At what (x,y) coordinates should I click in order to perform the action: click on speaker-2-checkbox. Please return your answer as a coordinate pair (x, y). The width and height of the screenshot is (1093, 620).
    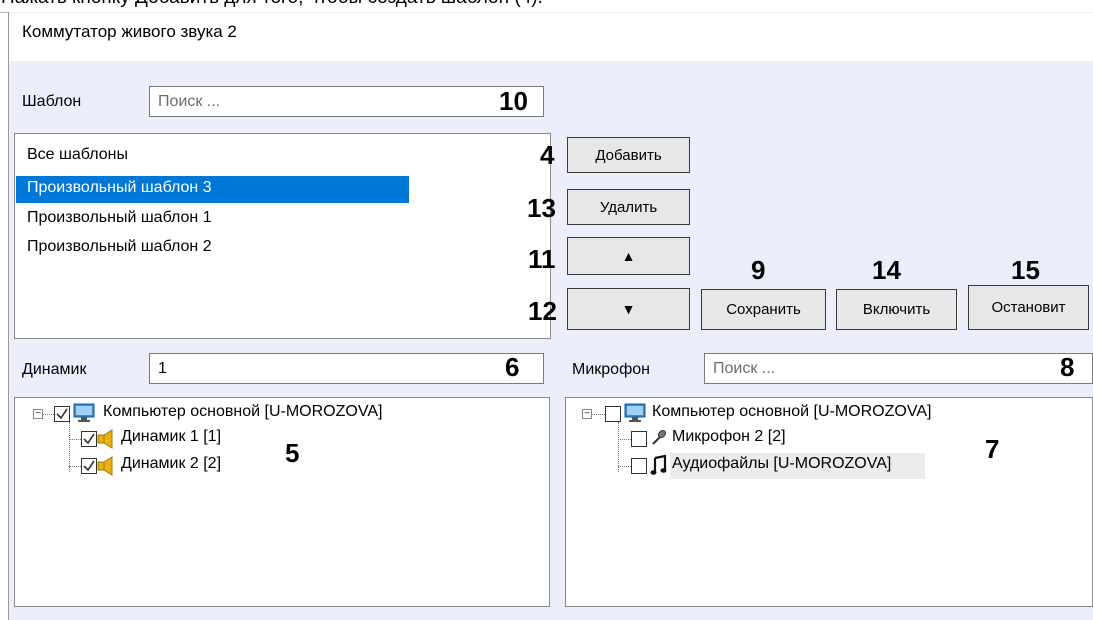
    Looking at the image, I should click on (89, 466).